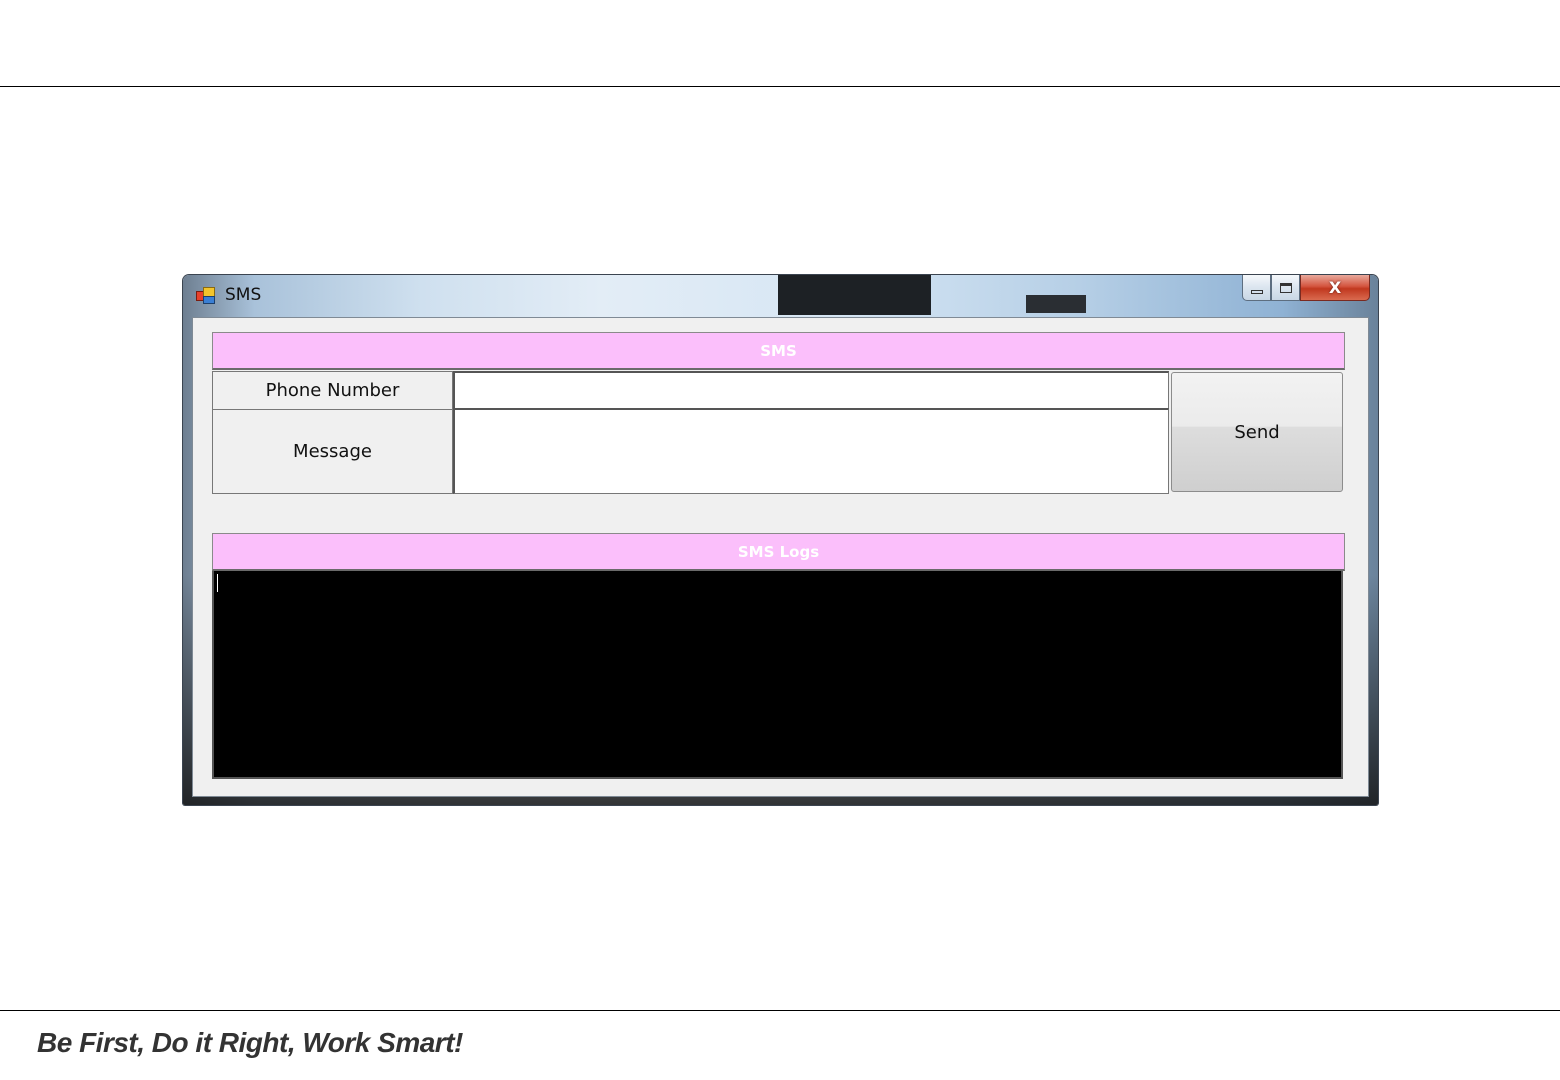  What do you see at coordinates (332, 451) in the screenshot?
I see `message-label: Message` at bounding box center [332, 451].